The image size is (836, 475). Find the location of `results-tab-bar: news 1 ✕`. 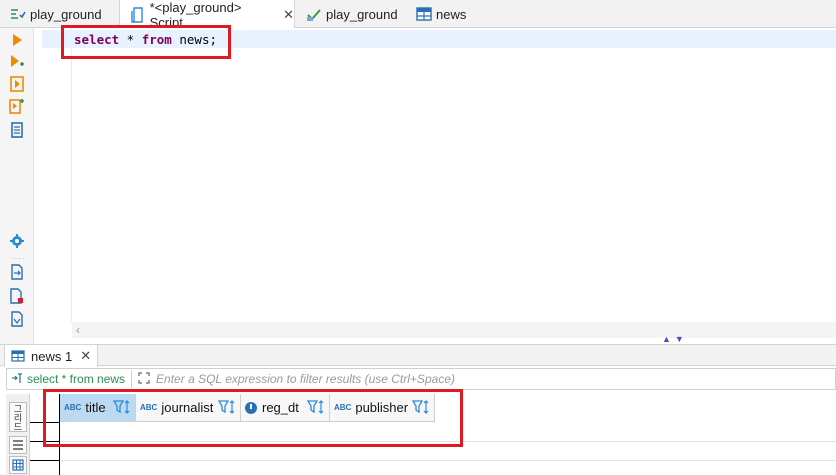

results-tab-bar: news 1 ✕ is located at coordinates (418, 355).